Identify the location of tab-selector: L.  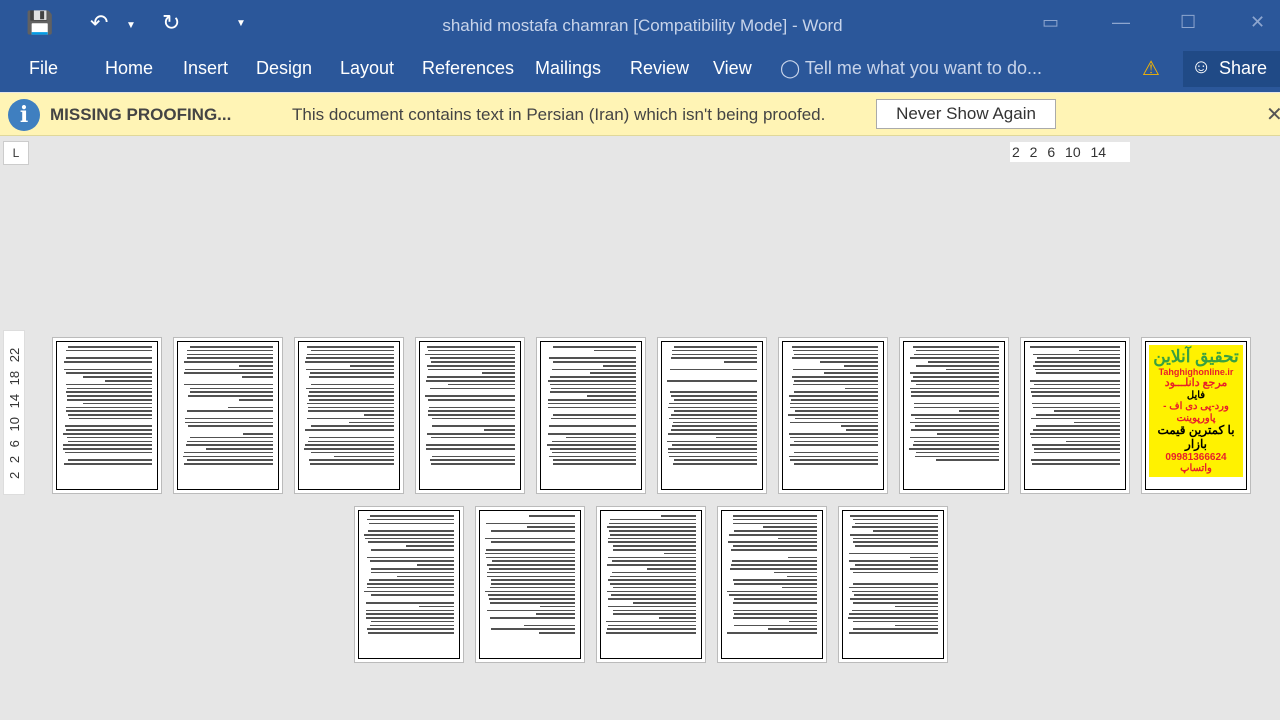
(16, 153).